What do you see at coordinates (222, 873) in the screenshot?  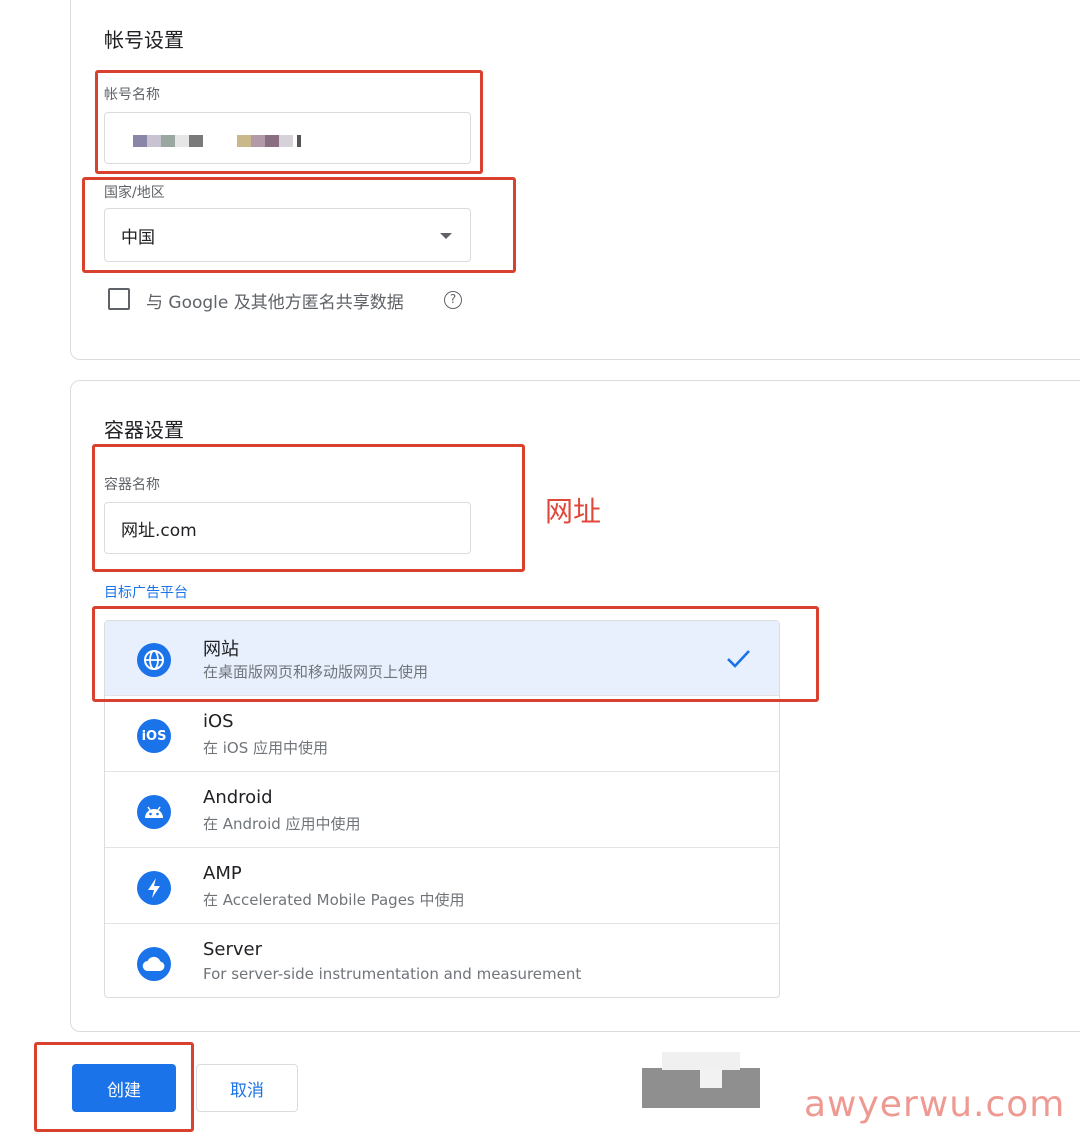 I see `platform-title: AMP` at bounding box center [222, 873].